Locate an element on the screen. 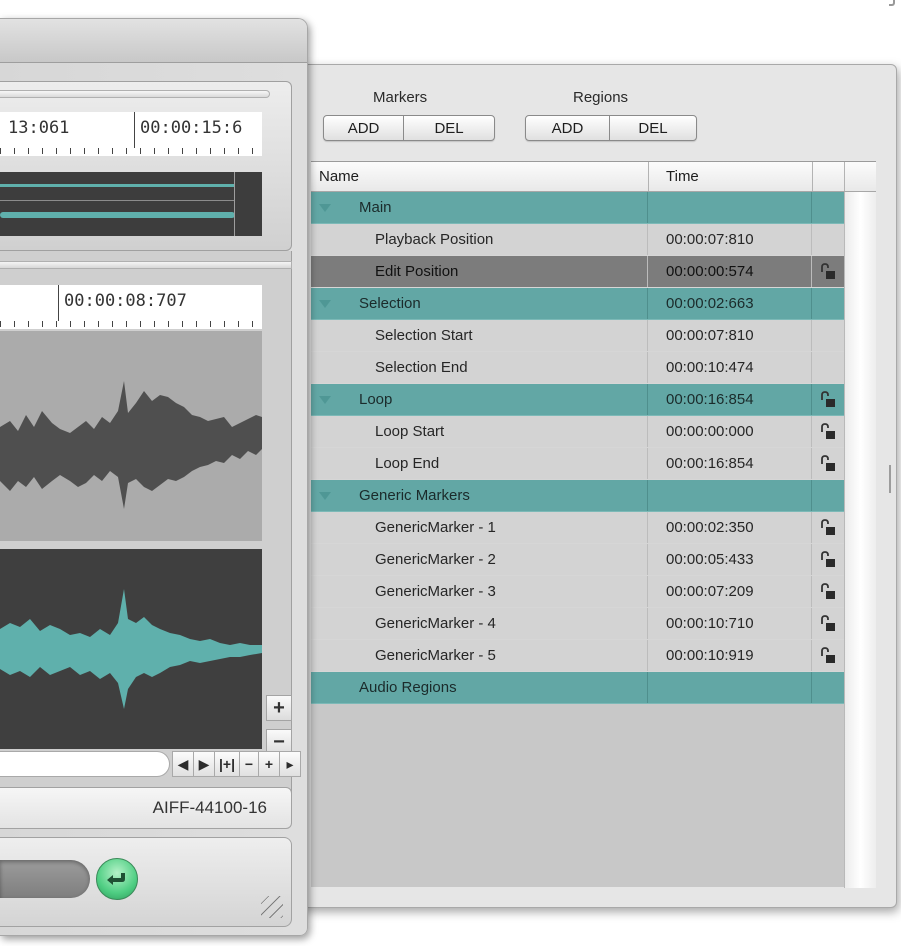  table-header: Name Time is located at coordinates (593, 177).